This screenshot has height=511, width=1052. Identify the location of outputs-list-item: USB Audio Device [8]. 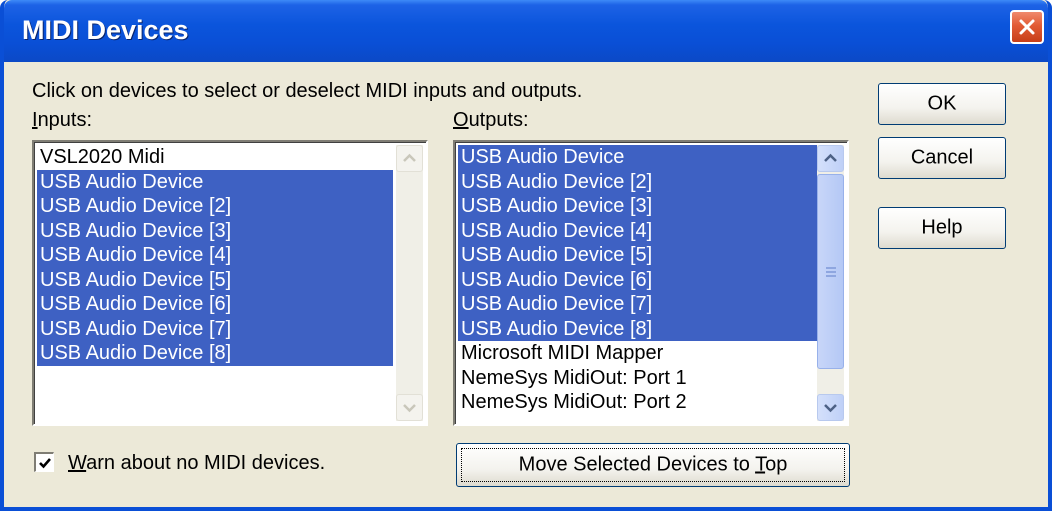
(637, 328).